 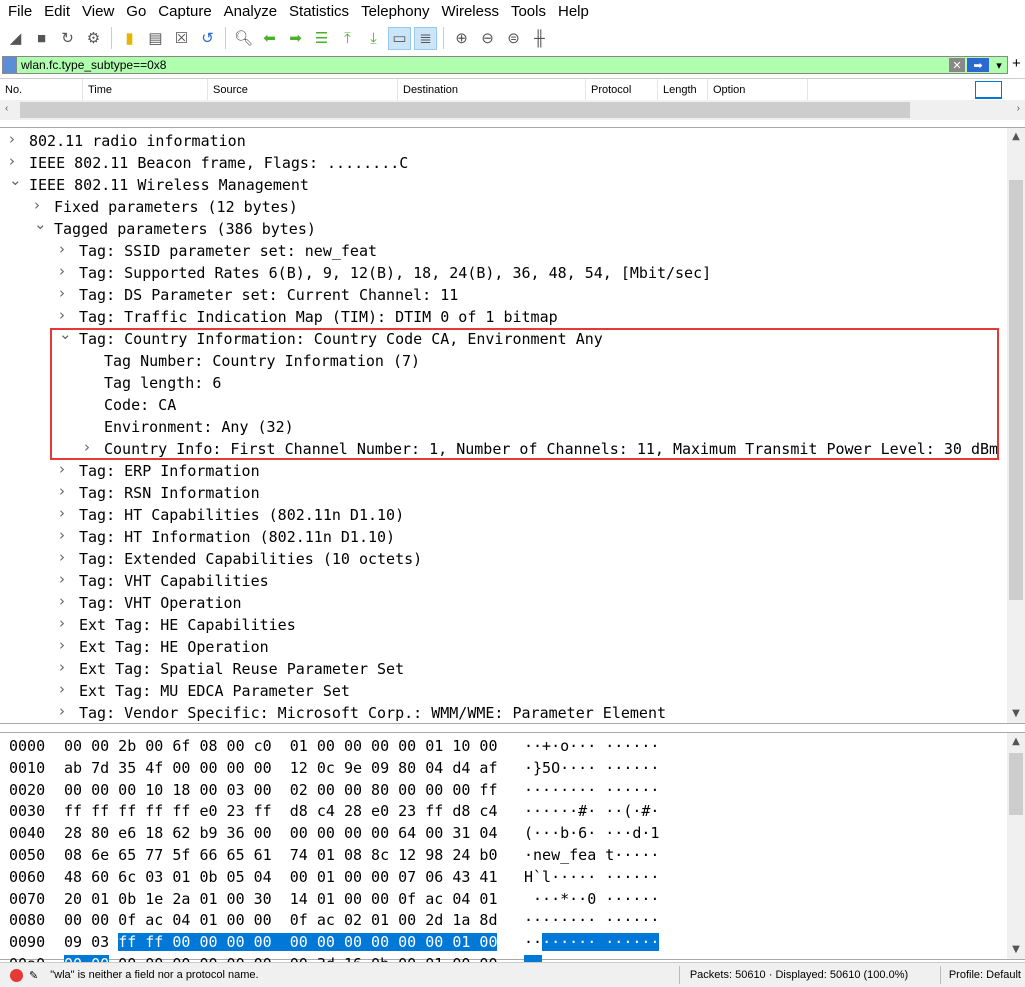 I want to click on details-vertical-scrollbar: ▲ ▼, so click(x=1016, y=425).